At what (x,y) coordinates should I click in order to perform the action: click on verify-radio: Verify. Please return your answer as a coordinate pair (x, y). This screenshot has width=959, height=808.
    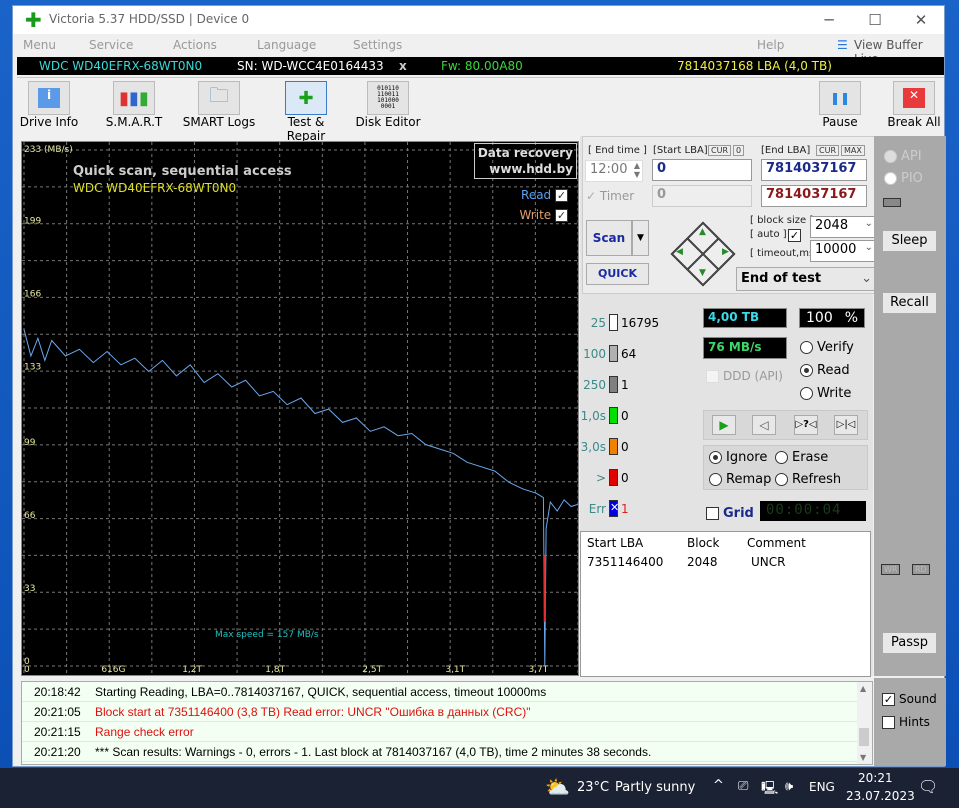
    Looking at the image, I should click on (827, 347).